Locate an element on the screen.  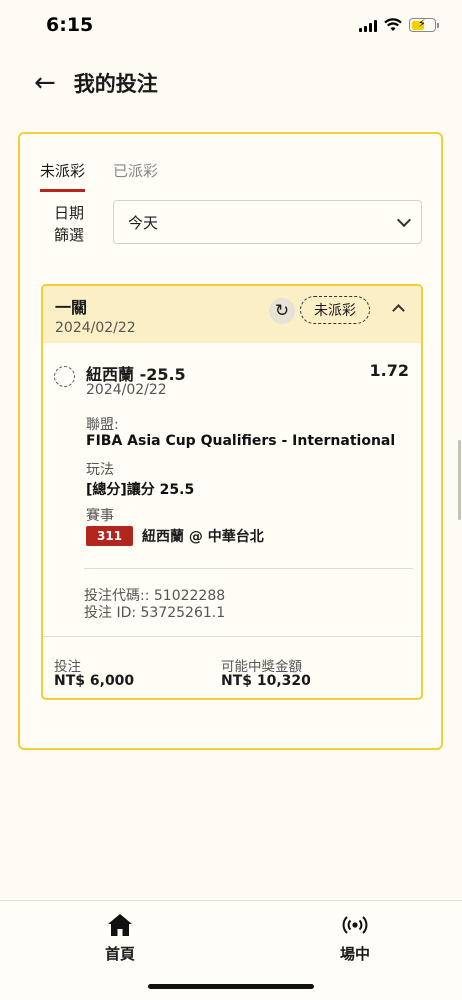
event-row: 311 紐西蘭 @ 中華台北 is located at coordinates (175, 536).